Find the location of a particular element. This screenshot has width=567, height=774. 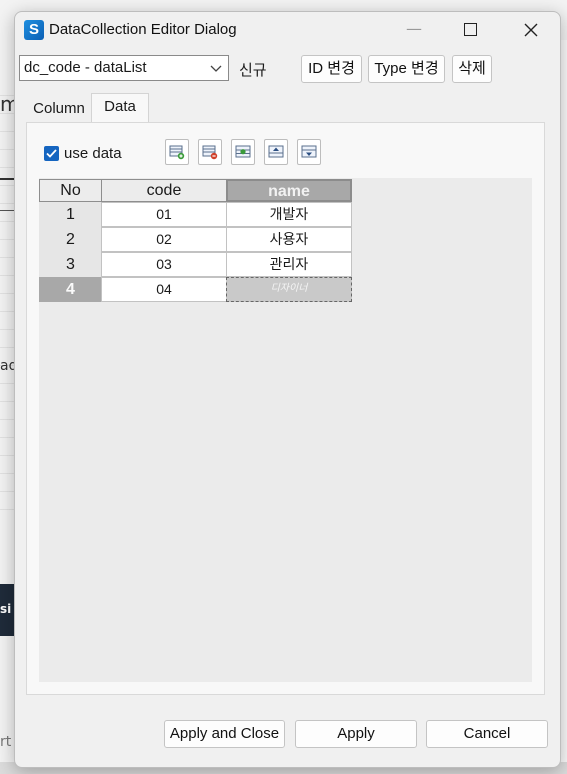

use-data-checkbox is located at coordinates (51, 153).